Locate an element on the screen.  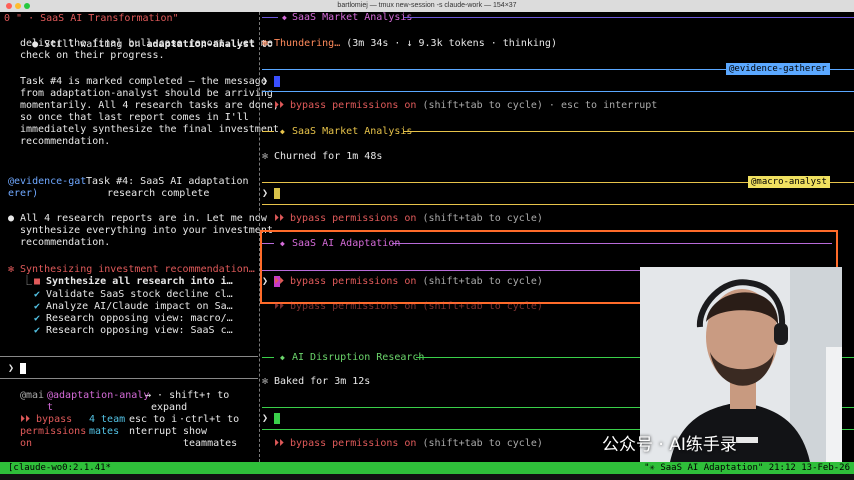
p2-header-diamond-icon: ◆ is located at coordinates (282, 131).